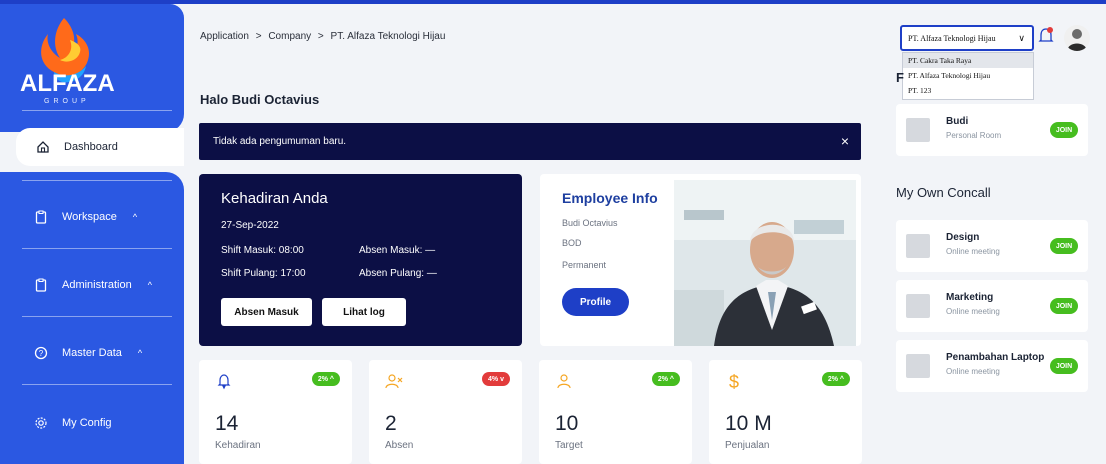 The image size is (1106, 464). What do you see at coordinates (992, 366) in the screenshot?
I see `concall-card-penambahan-laptop: Penambahan Laptop Online meeting JOIN` at bounding box center [992, 366].